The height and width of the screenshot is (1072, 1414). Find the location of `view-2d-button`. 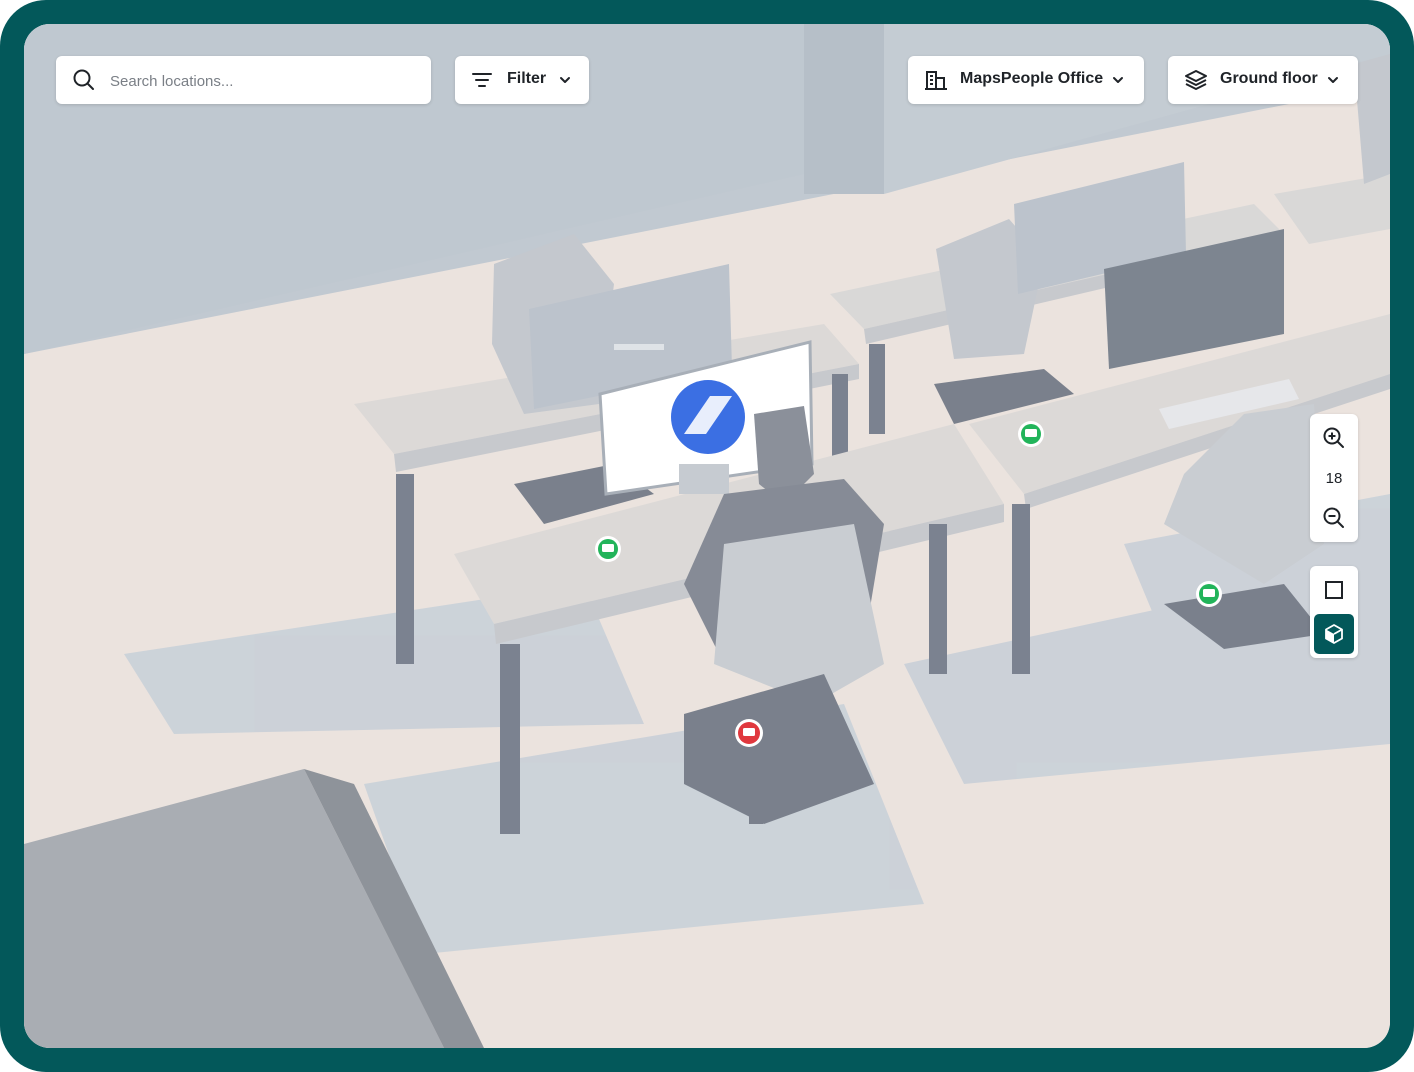

view-2d-button is located at coordinates (1334, 590).